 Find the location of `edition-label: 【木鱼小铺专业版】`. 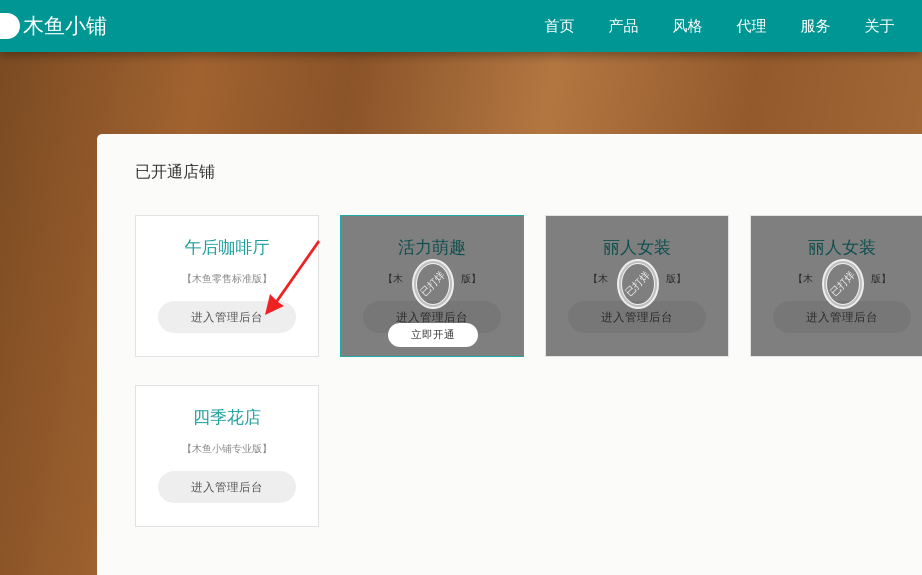

edition-label: 【木鱼小铺专业版】 is located at coordinates (227, 449).